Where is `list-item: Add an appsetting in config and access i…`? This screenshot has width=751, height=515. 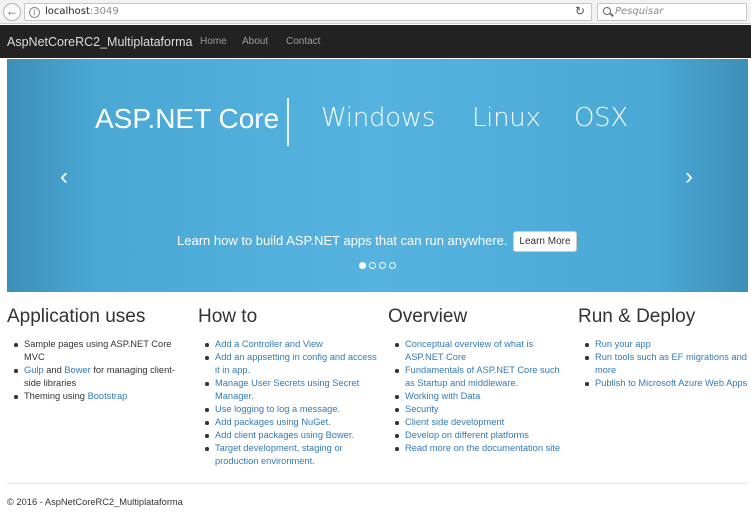
list-item: Add an appsetting in config and access i… is located at coordinates (291, 364).